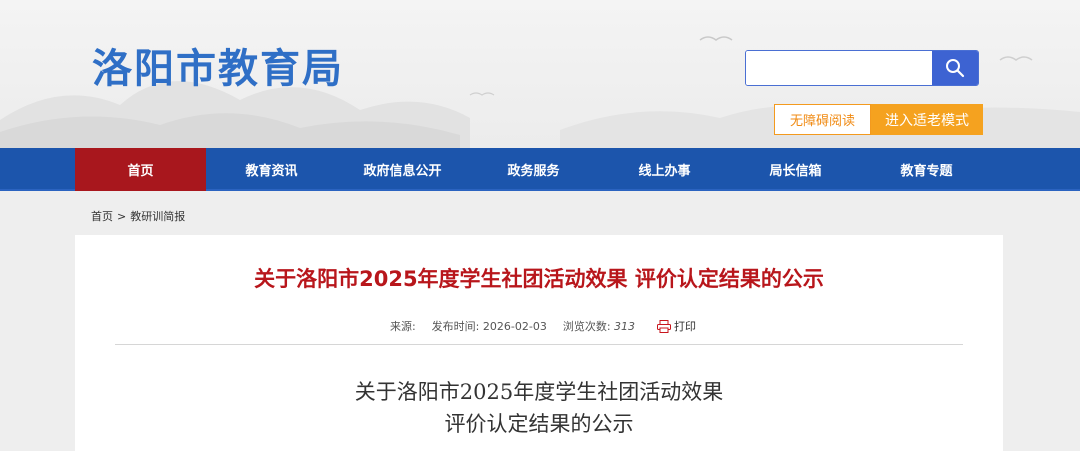 The image size is (1080, 451). What do you see at coordinates (539, 279) in the screenshot?
I see `article-title: 关于洛阳市2025年度学生社团活动效果 评价认定结果的公示` at bounding box center [539, 279].